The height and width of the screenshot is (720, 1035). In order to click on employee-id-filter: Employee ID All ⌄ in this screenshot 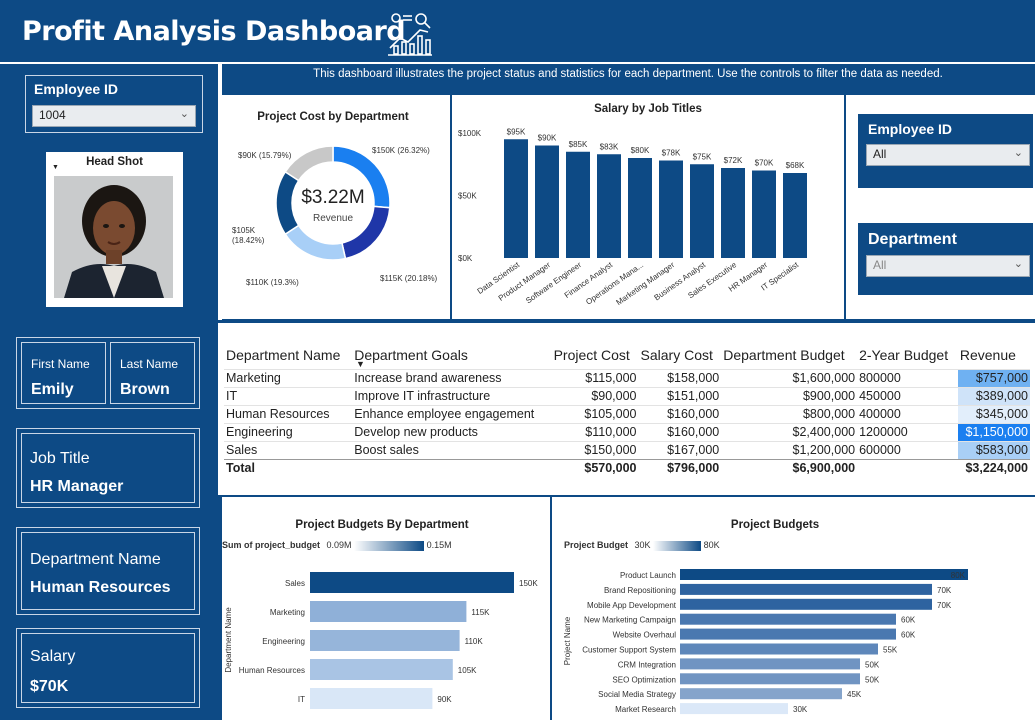, I will do `click(945, 151)`.